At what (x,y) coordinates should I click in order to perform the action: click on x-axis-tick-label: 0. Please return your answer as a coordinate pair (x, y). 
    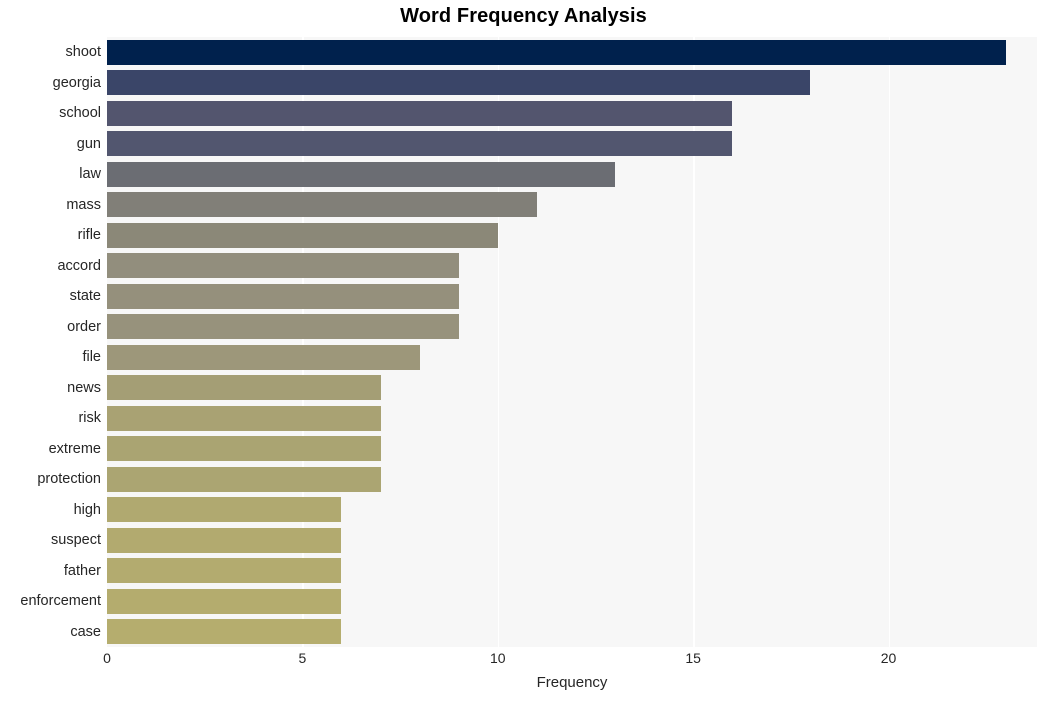
    Looking at the image, I should click on (107, 658).